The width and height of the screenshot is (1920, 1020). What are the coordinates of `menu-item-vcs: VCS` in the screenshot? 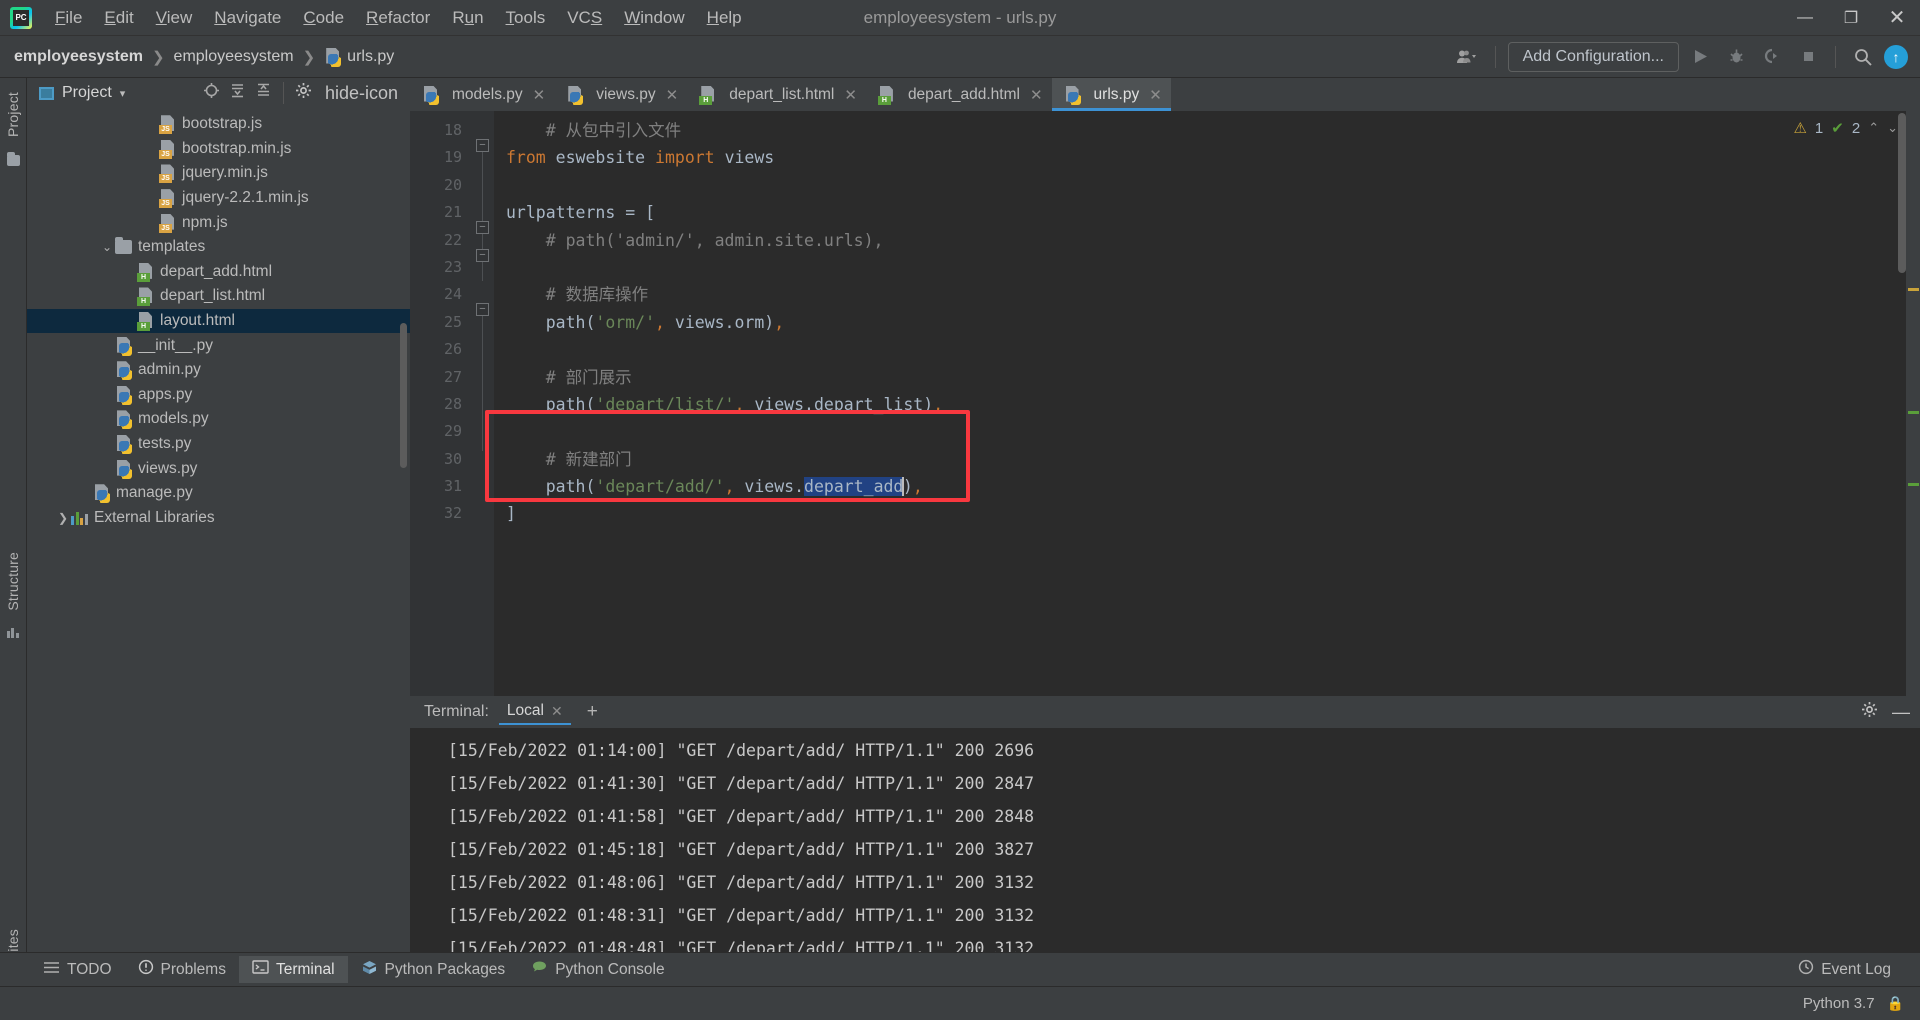 It's located at (584, 18).